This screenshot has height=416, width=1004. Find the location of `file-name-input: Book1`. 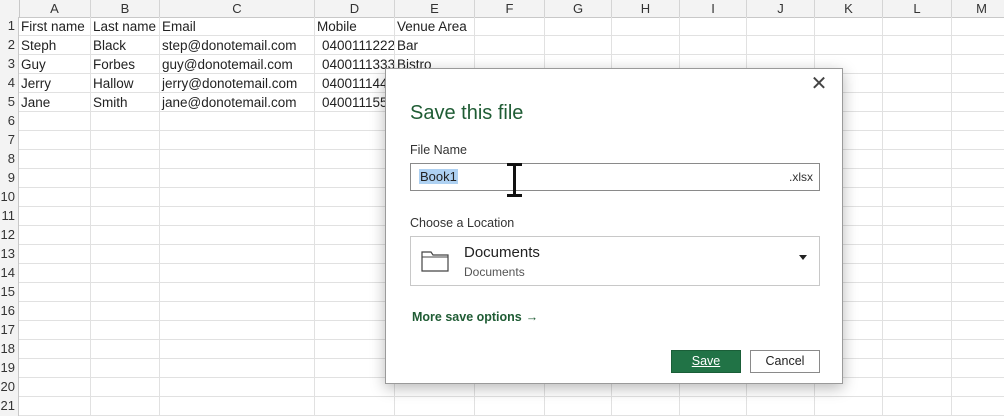

file-name-input: Book1 is located at coordinates (438, 176).